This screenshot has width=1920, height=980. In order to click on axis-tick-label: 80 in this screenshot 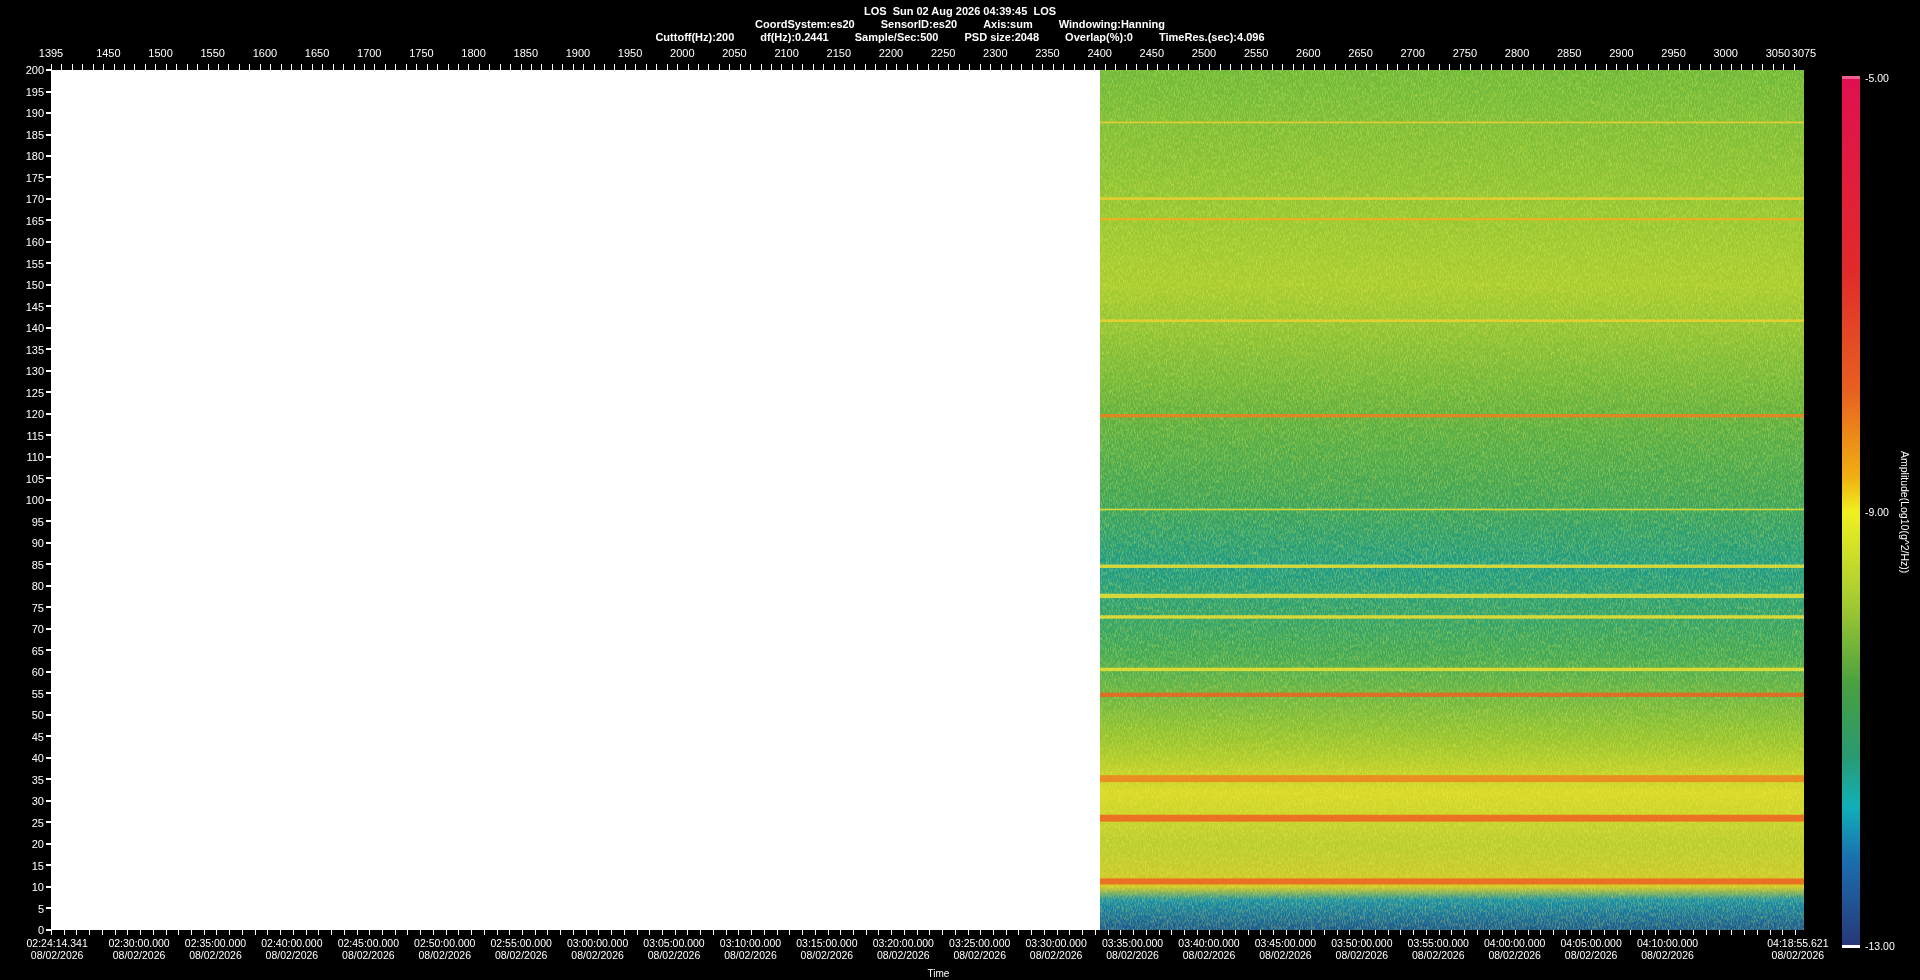, I will do `click(37, 586)`.